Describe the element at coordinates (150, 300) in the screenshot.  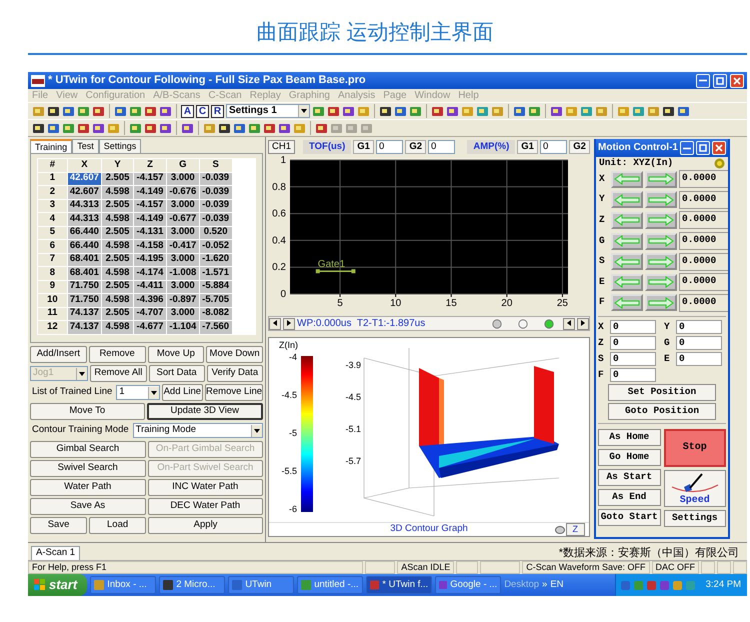
I see `table-cell: -4.396` at that location.